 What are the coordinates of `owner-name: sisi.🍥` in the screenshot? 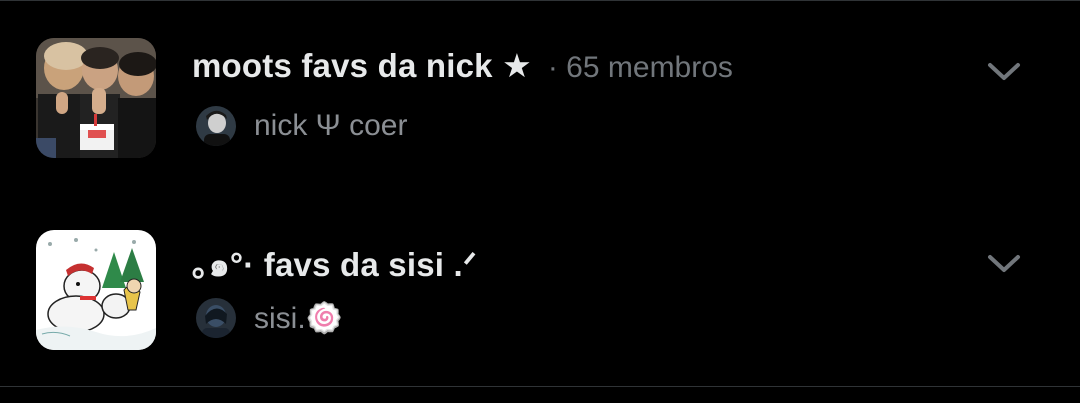 It's located at (299, 318).